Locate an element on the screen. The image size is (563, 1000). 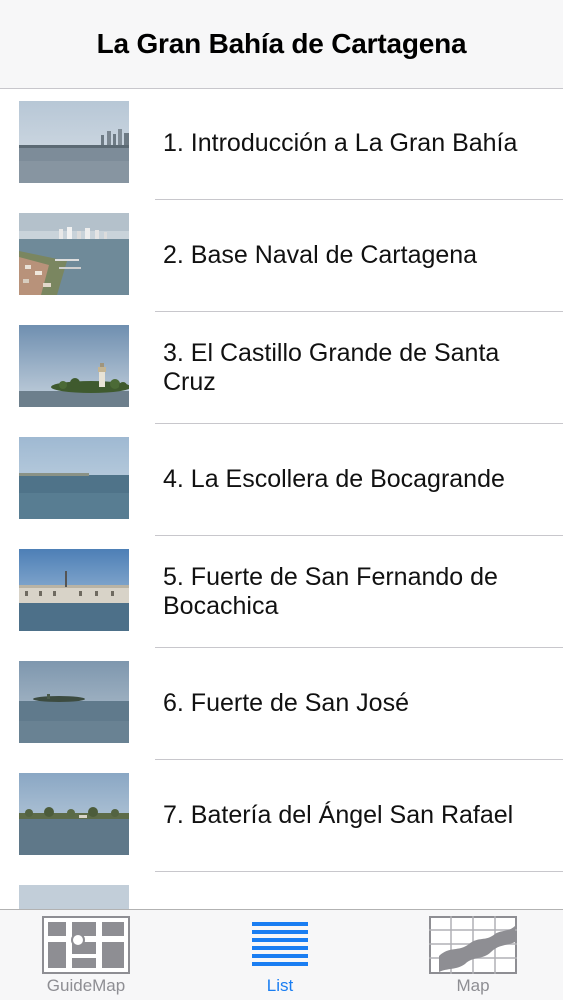
tab-label: GuideMap is located at coordinates (86, 985).